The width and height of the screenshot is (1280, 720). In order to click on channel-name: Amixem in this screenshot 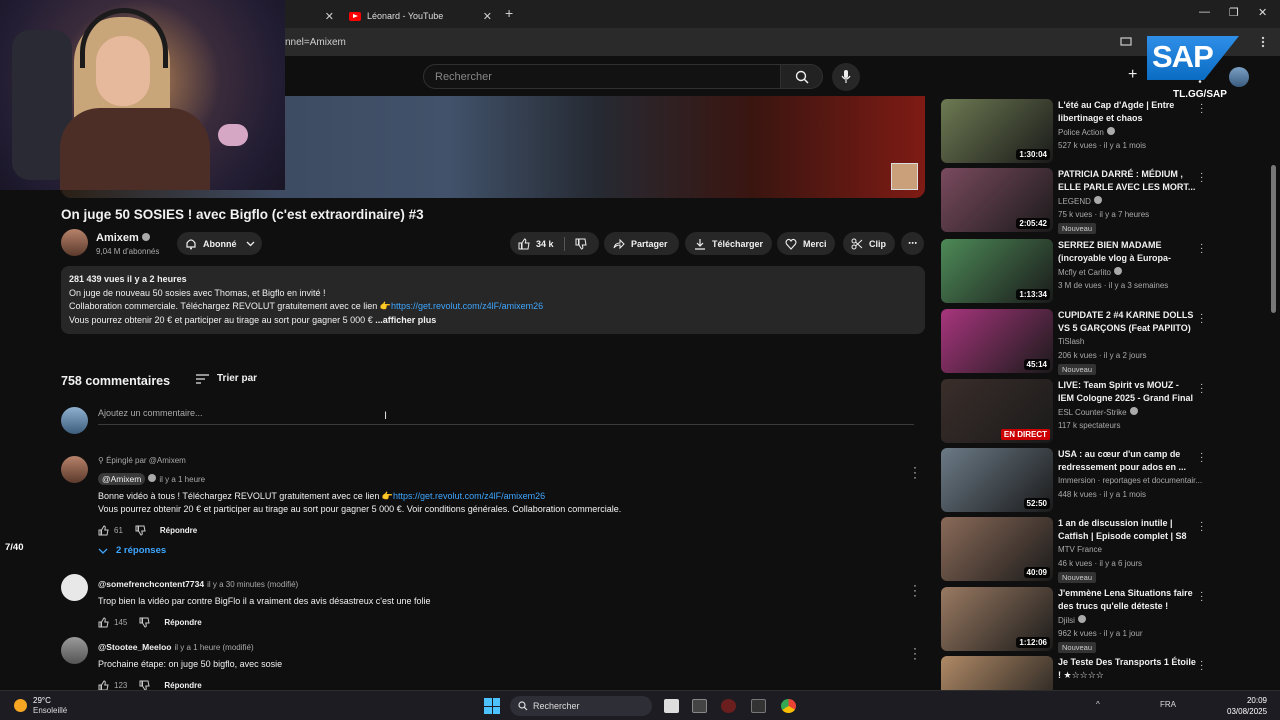, I will do `click(123, 238)`.